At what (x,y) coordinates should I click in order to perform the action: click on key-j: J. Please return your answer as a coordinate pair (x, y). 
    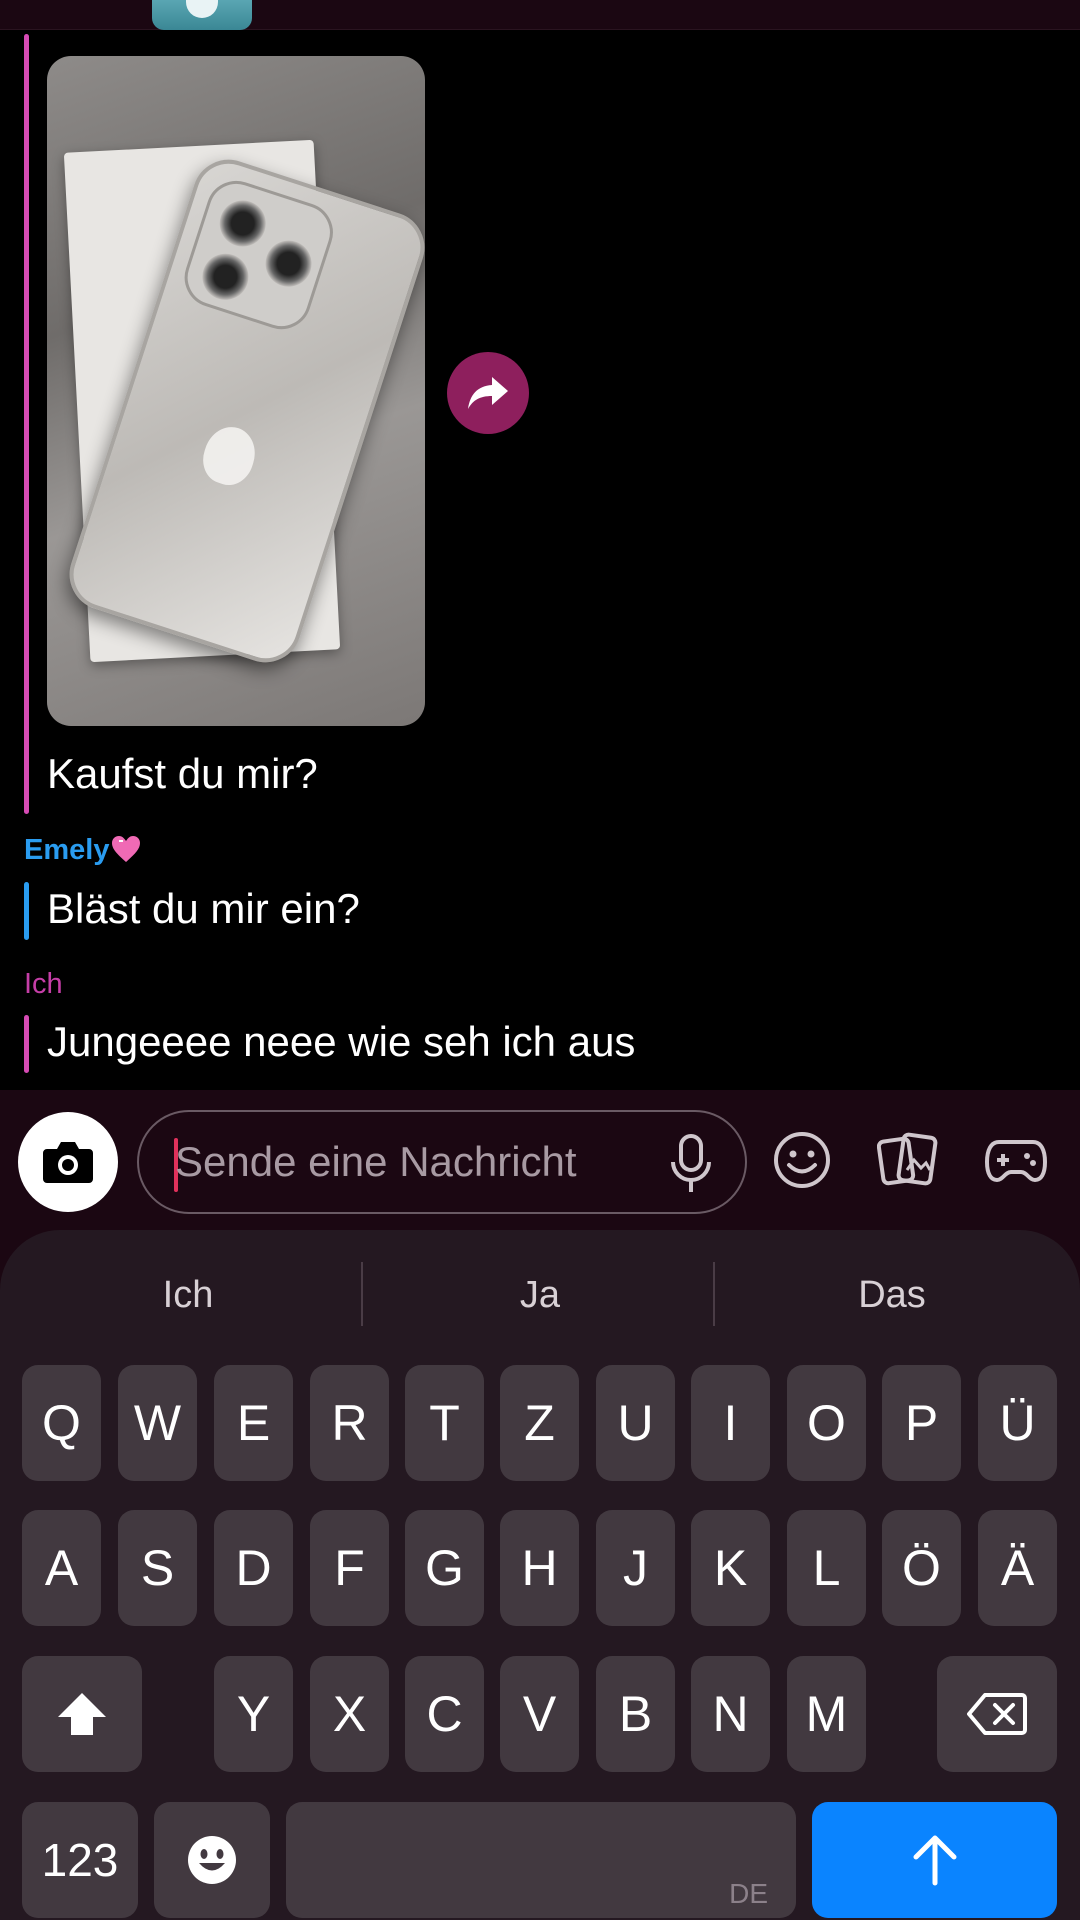
    Looking at the image, I should click on (635, 1568).